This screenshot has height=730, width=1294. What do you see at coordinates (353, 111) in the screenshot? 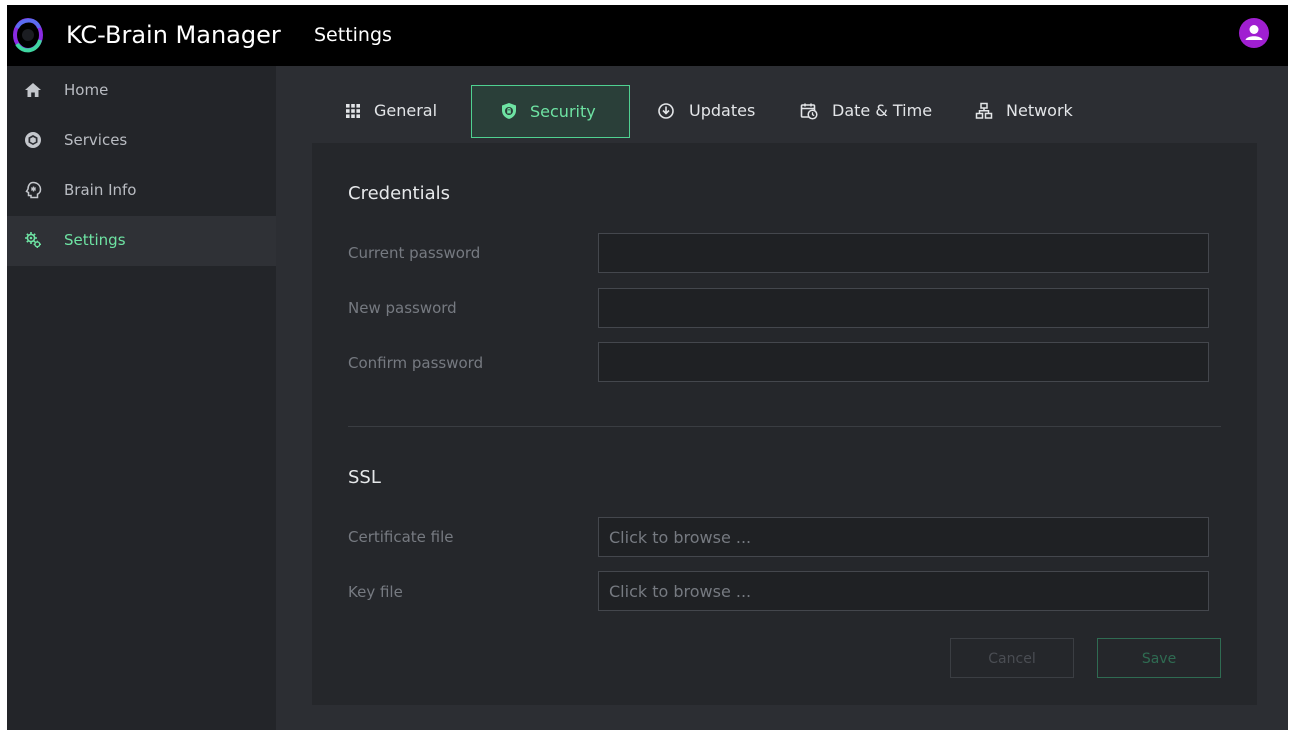
I see `grid-icon` at bounding box center [353, 111].